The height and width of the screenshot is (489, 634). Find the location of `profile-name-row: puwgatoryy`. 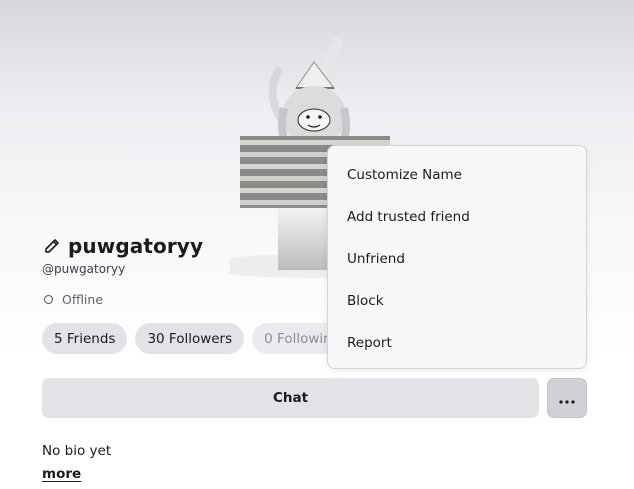

profile-name-row: puwgatoryy is located at coordinates (122, 246).